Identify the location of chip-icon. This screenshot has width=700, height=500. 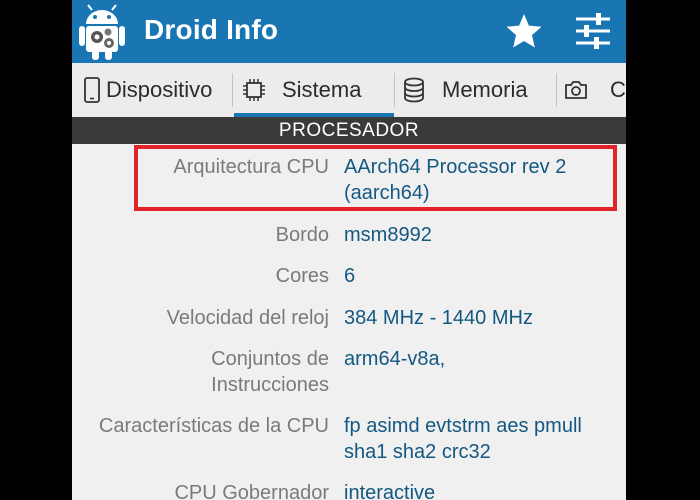
(254, 90).